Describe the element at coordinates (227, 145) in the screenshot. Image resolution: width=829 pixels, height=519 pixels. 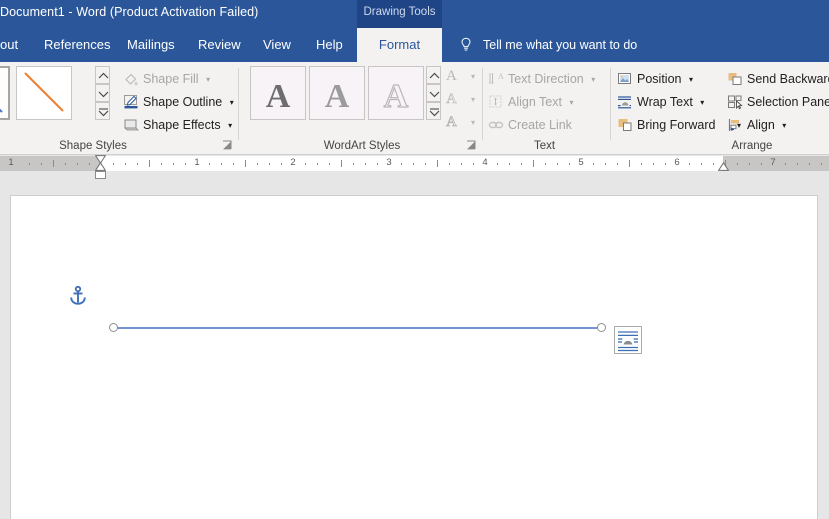
I see `shape-styles-dialog-launcher-icon` at that location.